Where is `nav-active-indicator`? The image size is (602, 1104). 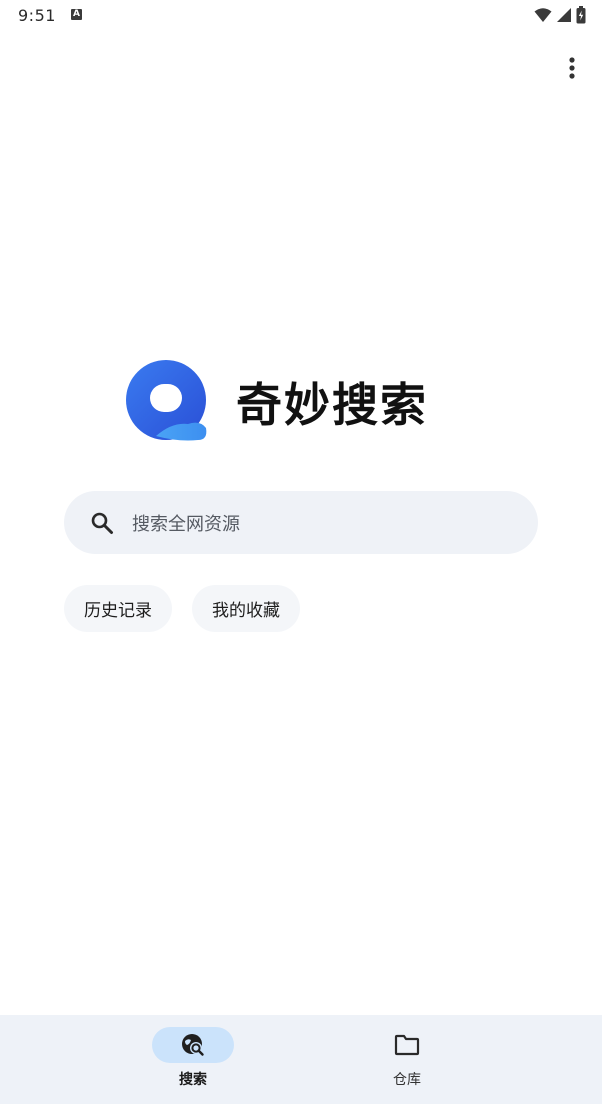
nav-active-indicator is located at coordinates (193, 1045).